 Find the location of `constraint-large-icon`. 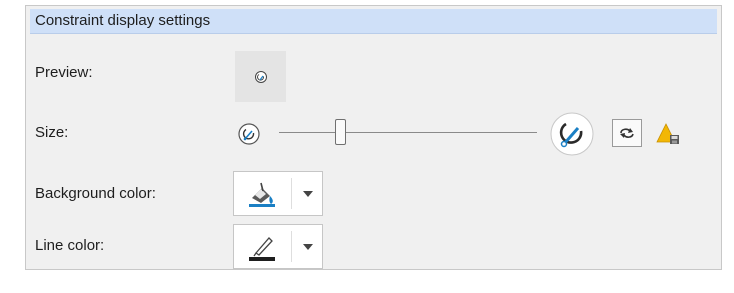

constraint-large-icon is located at coordinates (572, 134).